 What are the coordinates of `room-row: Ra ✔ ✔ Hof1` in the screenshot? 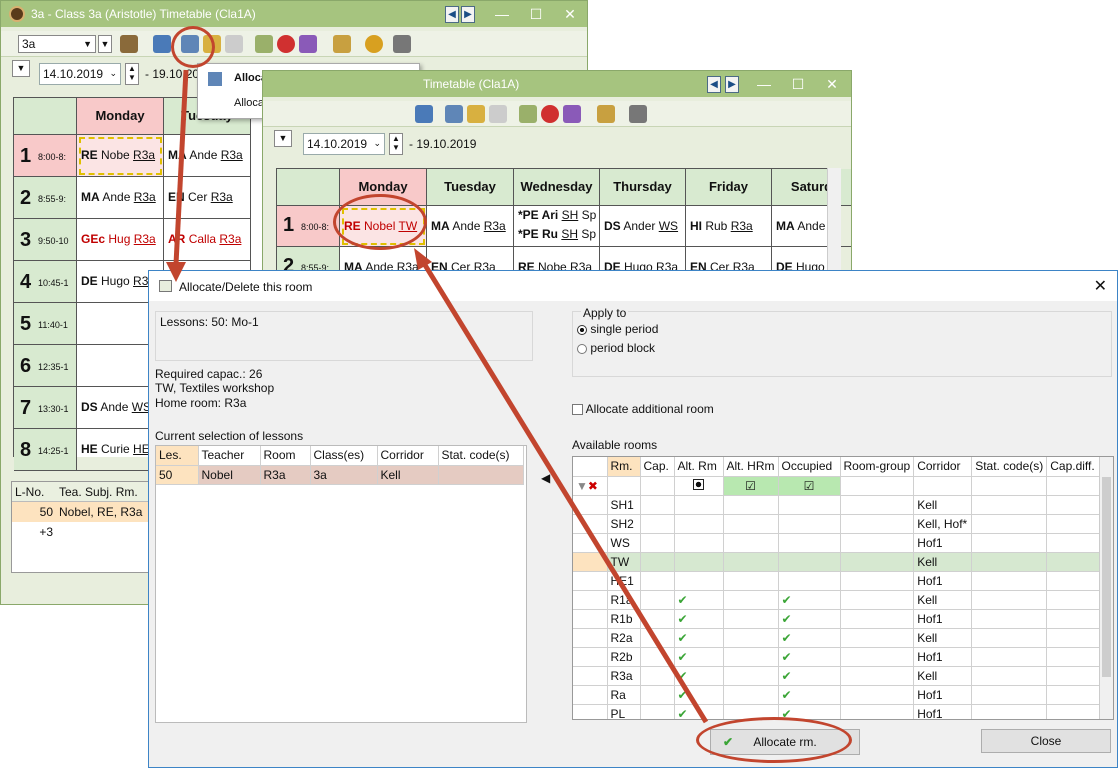 It's located at (837, 695).